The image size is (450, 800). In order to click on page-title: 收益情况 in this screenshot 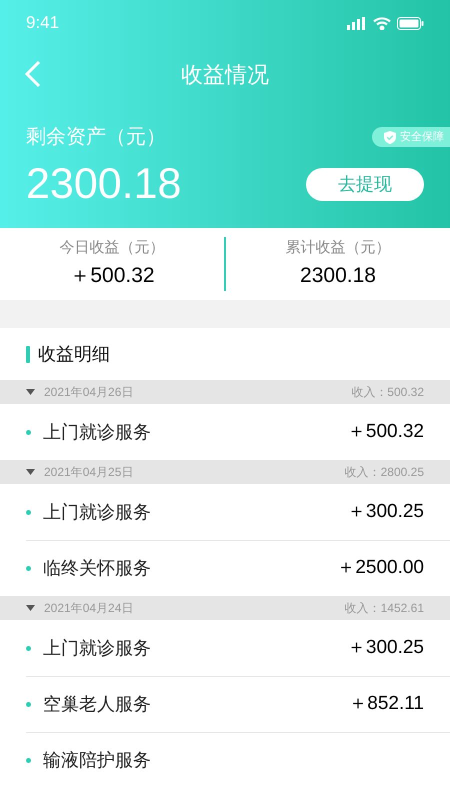, I will do `click(225, 74)`.